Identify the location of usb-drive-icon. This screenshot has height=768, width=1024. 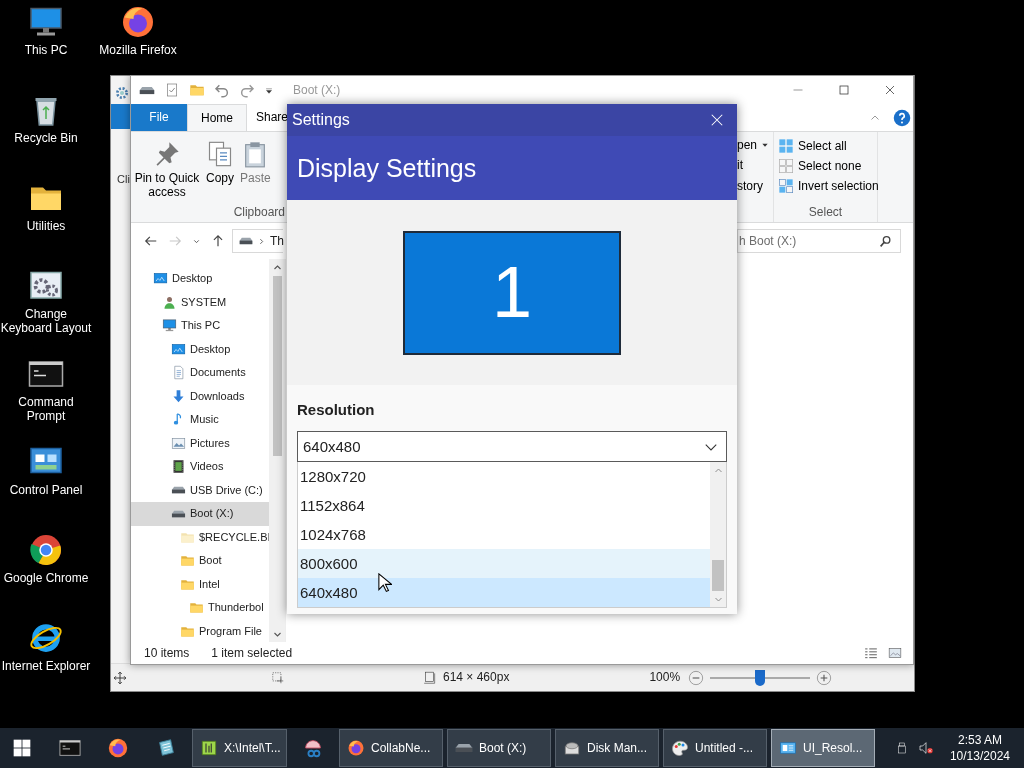
(901, 748).